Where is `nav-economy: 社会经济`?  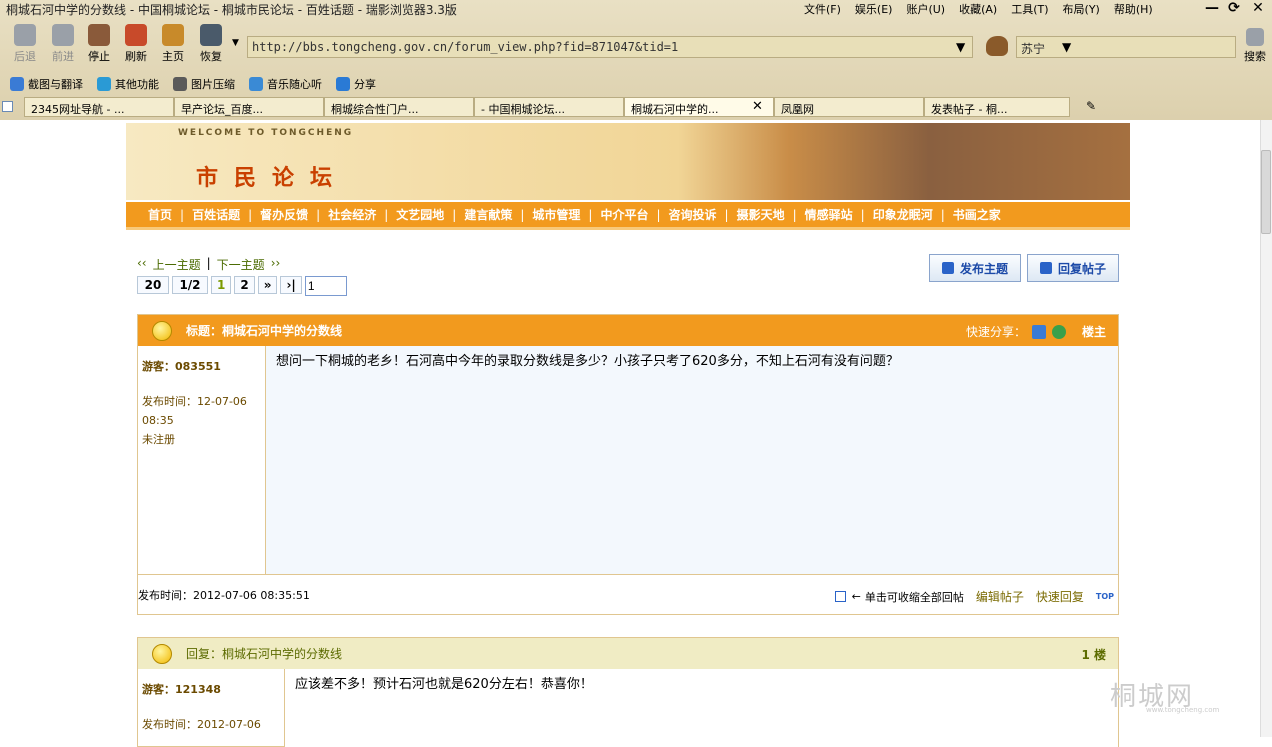 nav-economy: 社会经济 is located at coordinates (352, 214).